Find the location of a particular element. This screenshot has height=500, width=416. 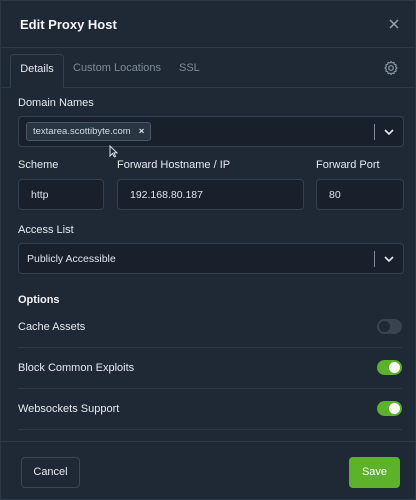

scheme-select: http is located at coordinates (61, 194).